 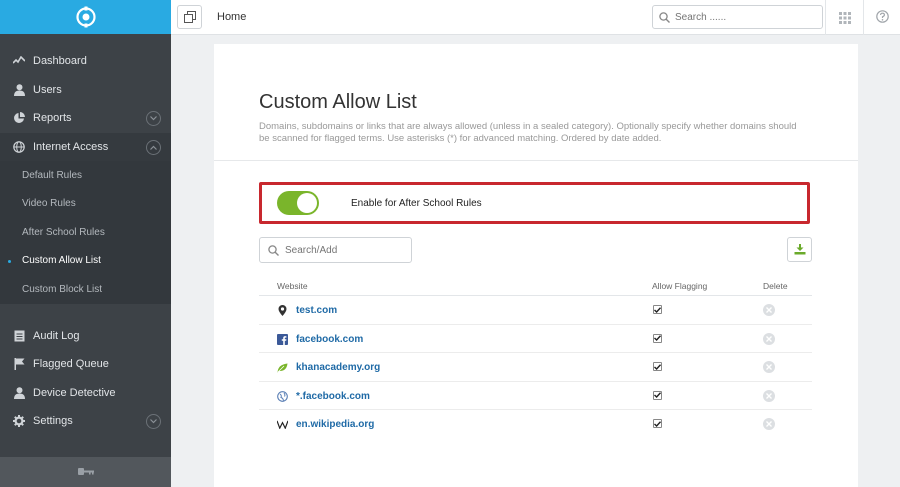 I want to click on sidebar-subitem-custom-allow-list: Custom Allow List, so click(x=85, y=261).